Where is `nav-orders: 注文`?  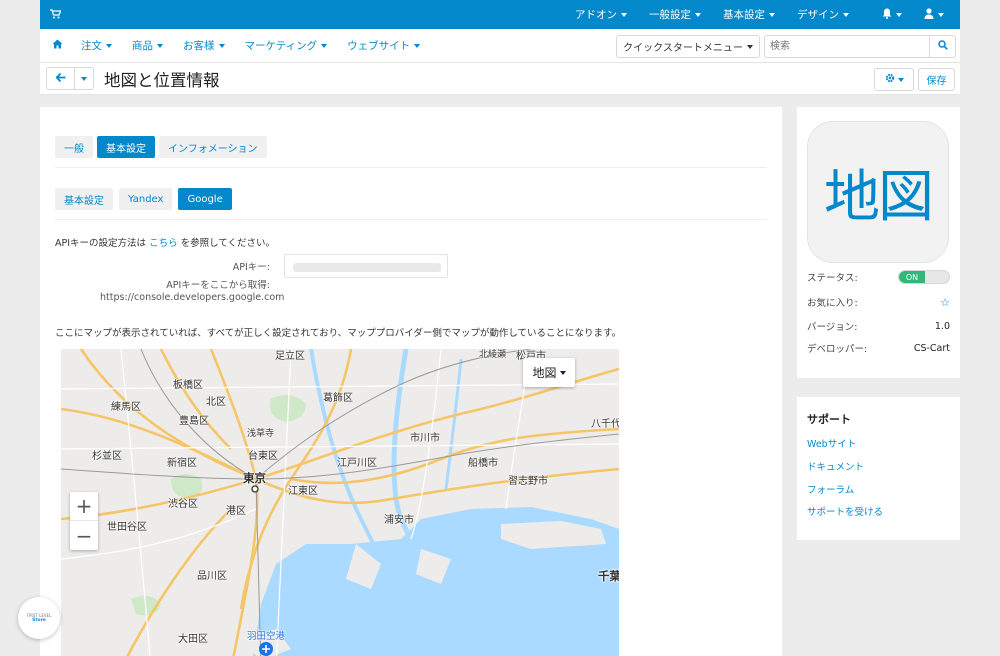 nav-orders: 注文 is located at coordinates (96, 45).